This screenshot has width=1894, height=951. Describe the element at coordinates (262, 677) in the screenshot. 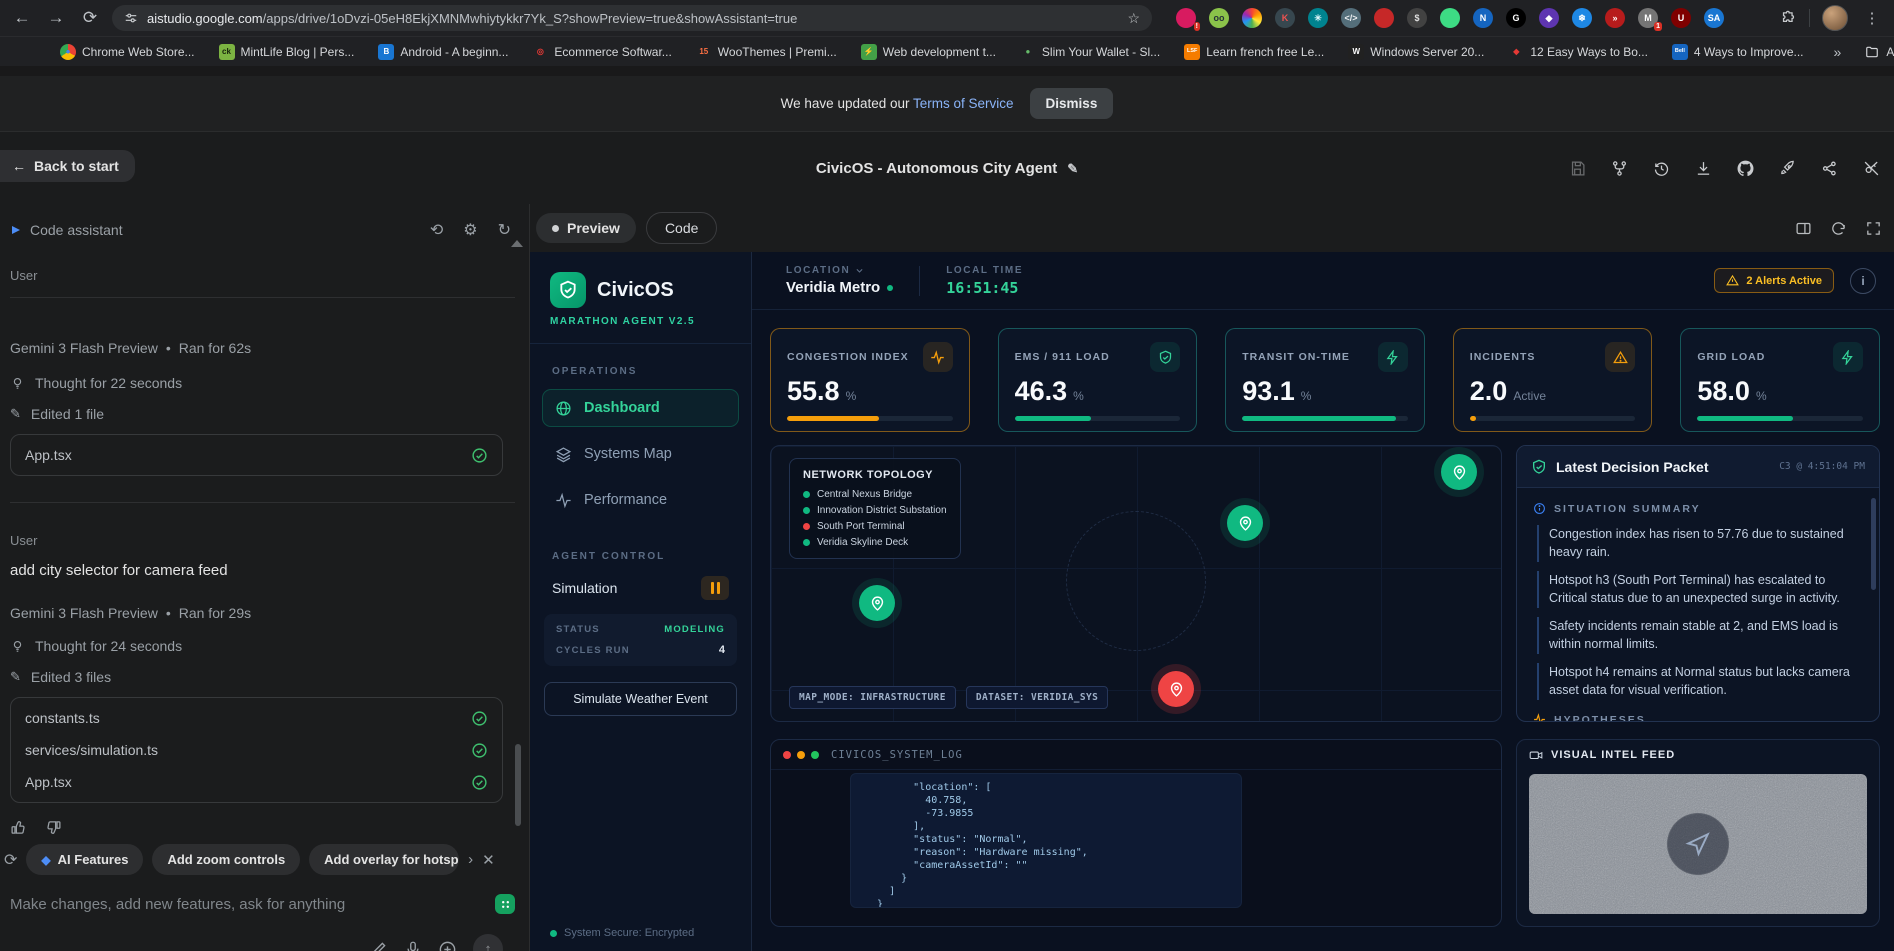

I see `edited-row: ✎ Edited 3 files` at that location.